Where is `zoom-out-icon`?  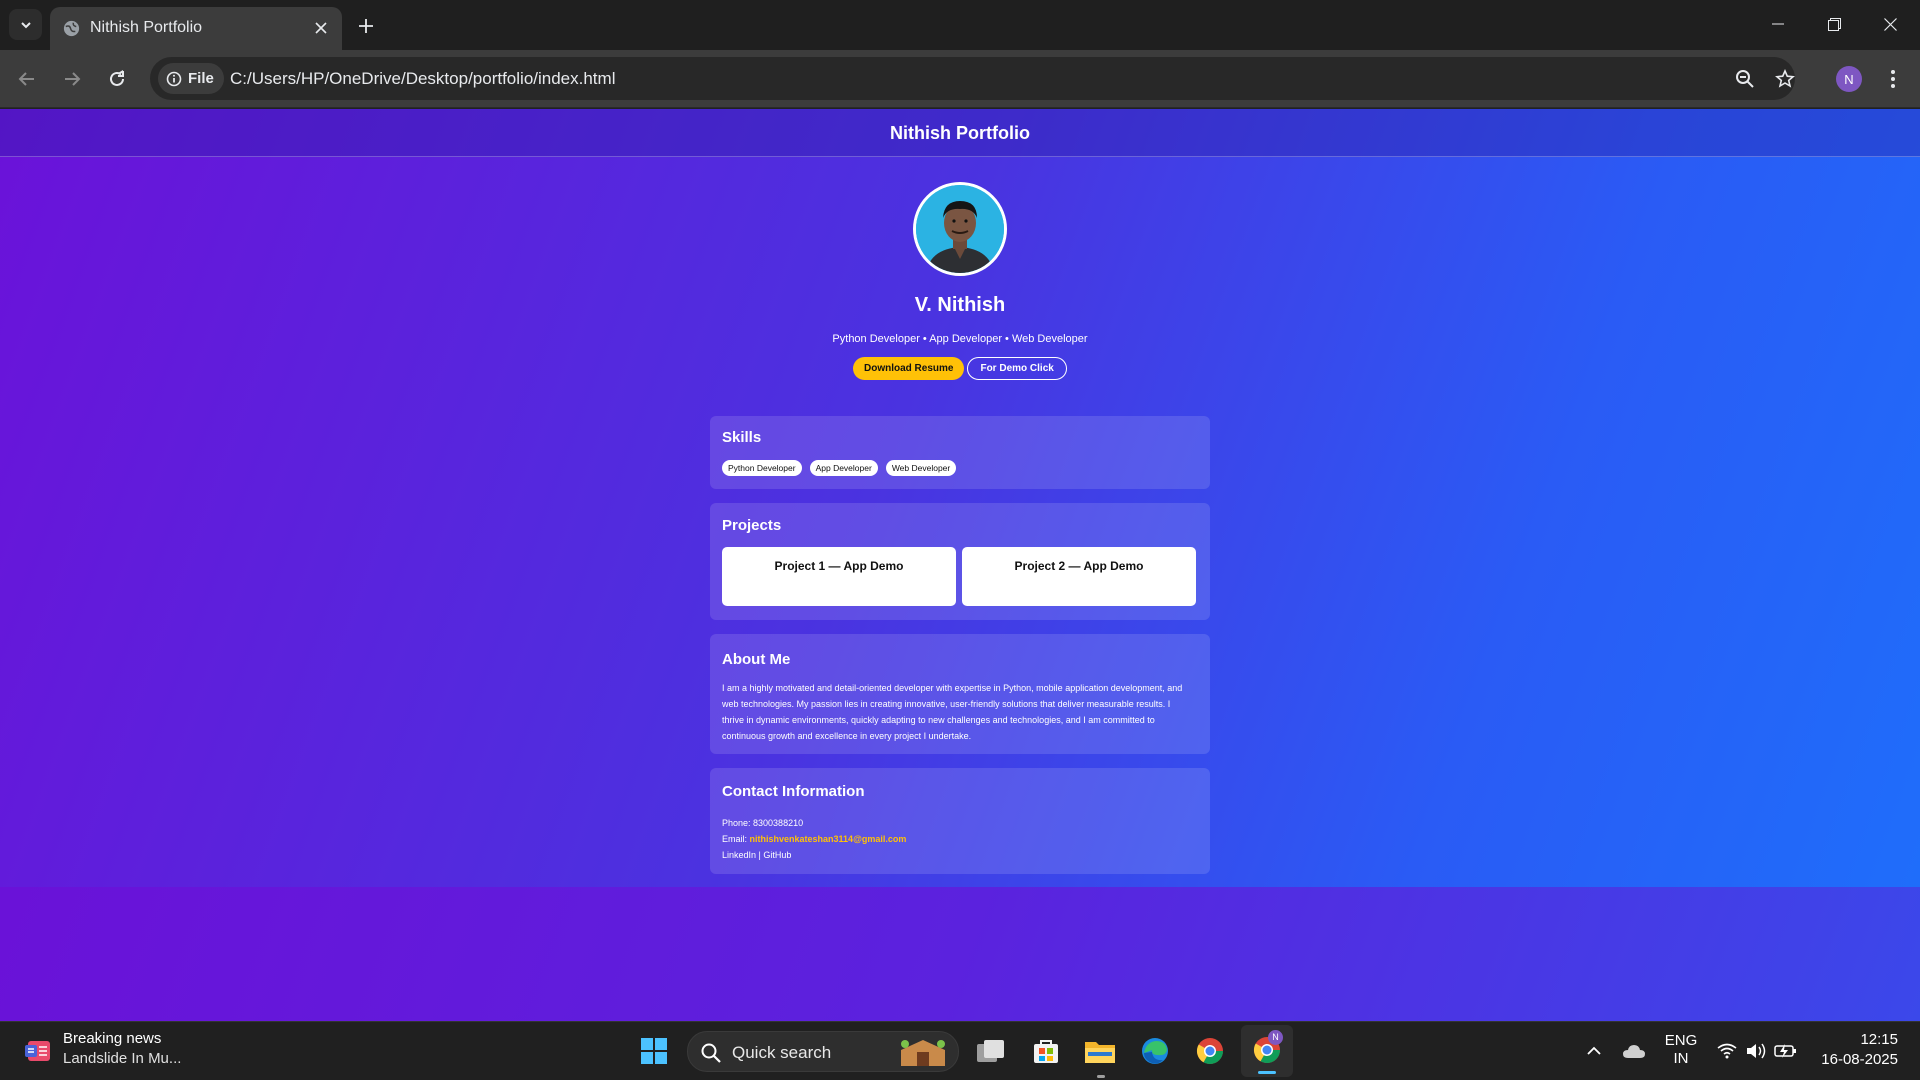 zoom-out-icon is located at coordinates (1745, 79).